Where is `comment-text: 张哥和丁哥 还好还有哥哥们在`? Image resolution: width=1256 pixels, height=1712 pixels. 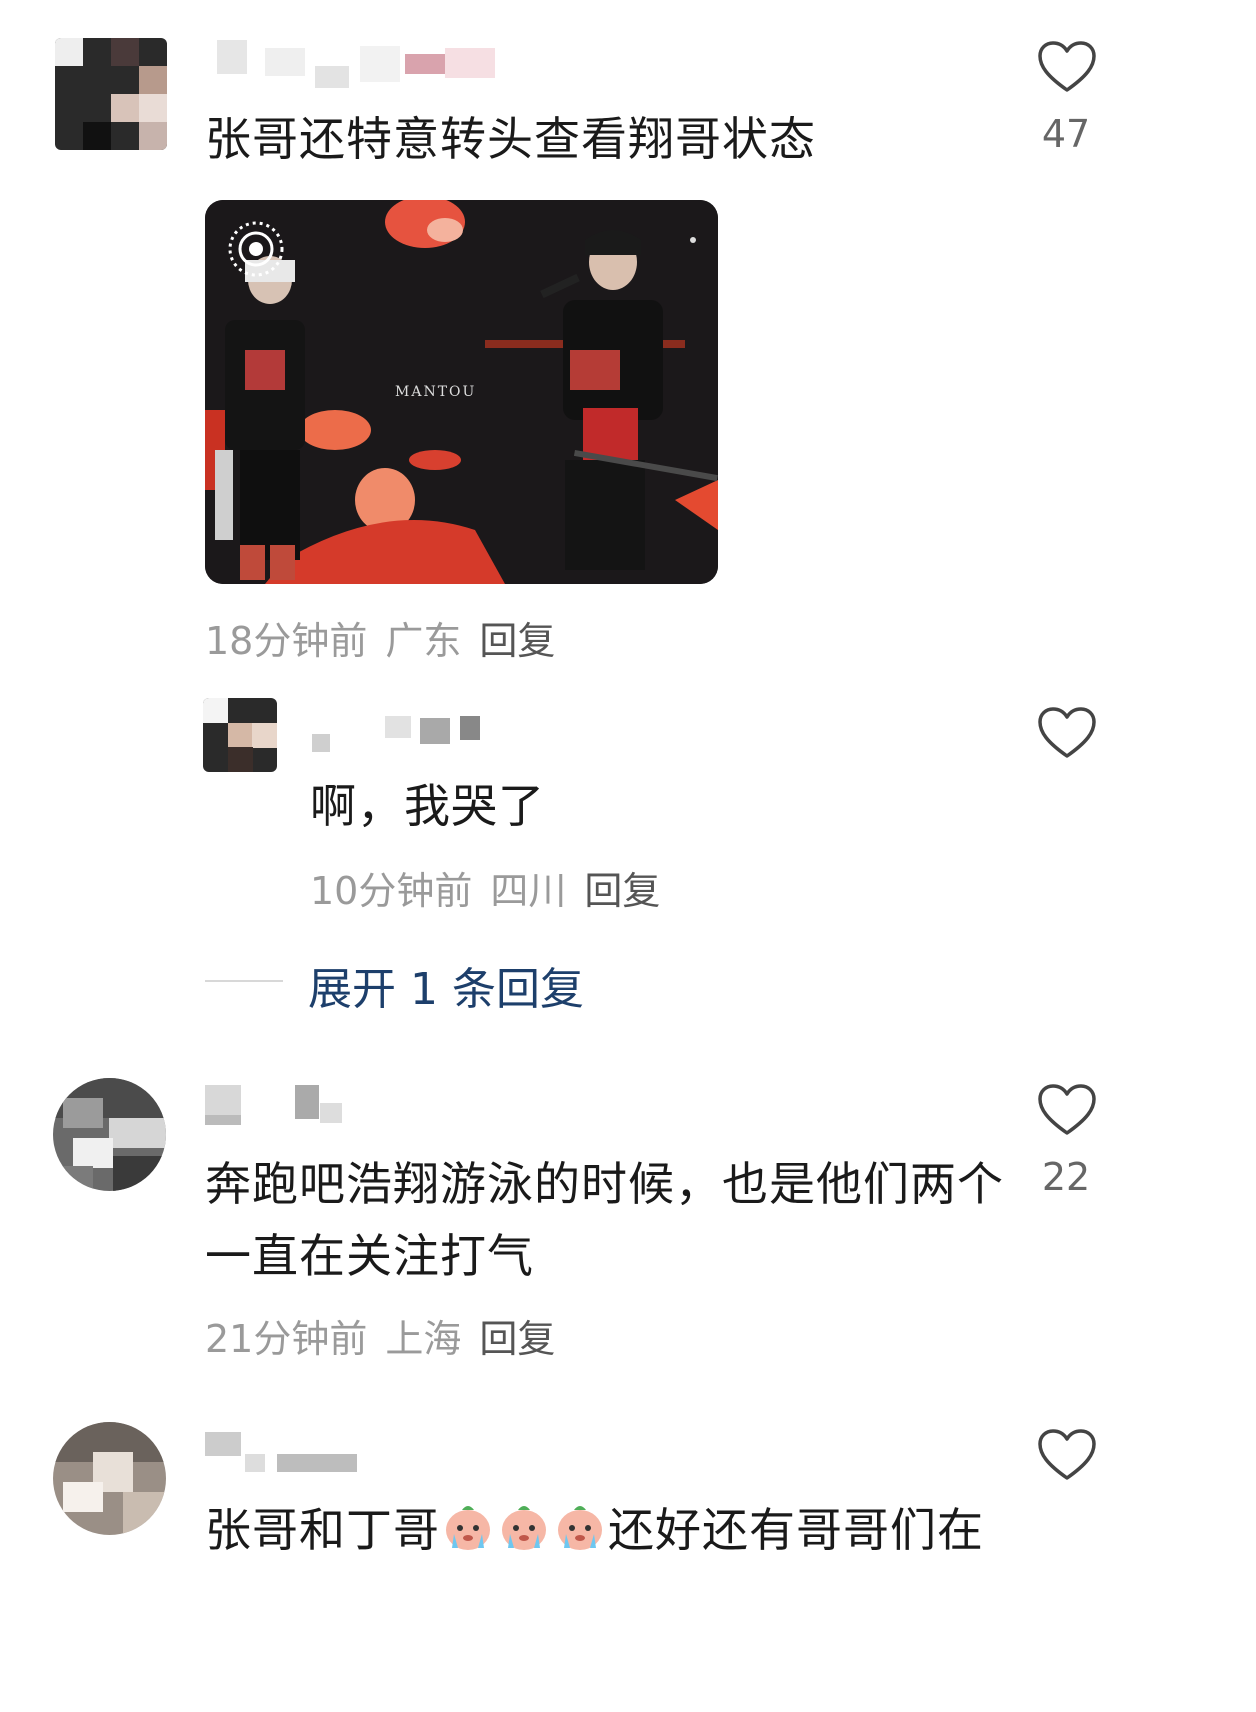
comment-text: 张哥和丁哥 还好还有哥哥们在 is located at coordinates (594, 1530).